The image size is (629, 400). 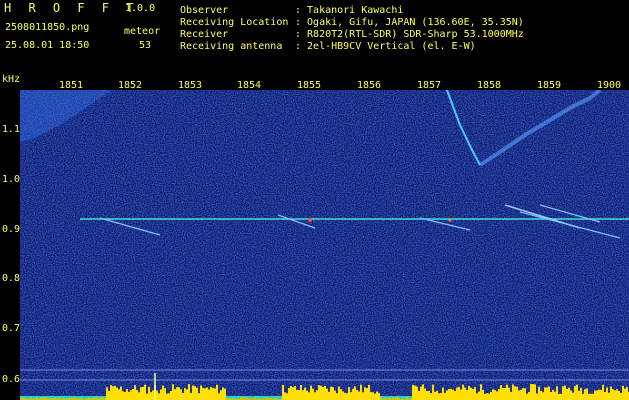 What do you see at coordinates (145, 45) in the screenshot?
I see `meteor-count: 53` at bounding box center [145, 45].